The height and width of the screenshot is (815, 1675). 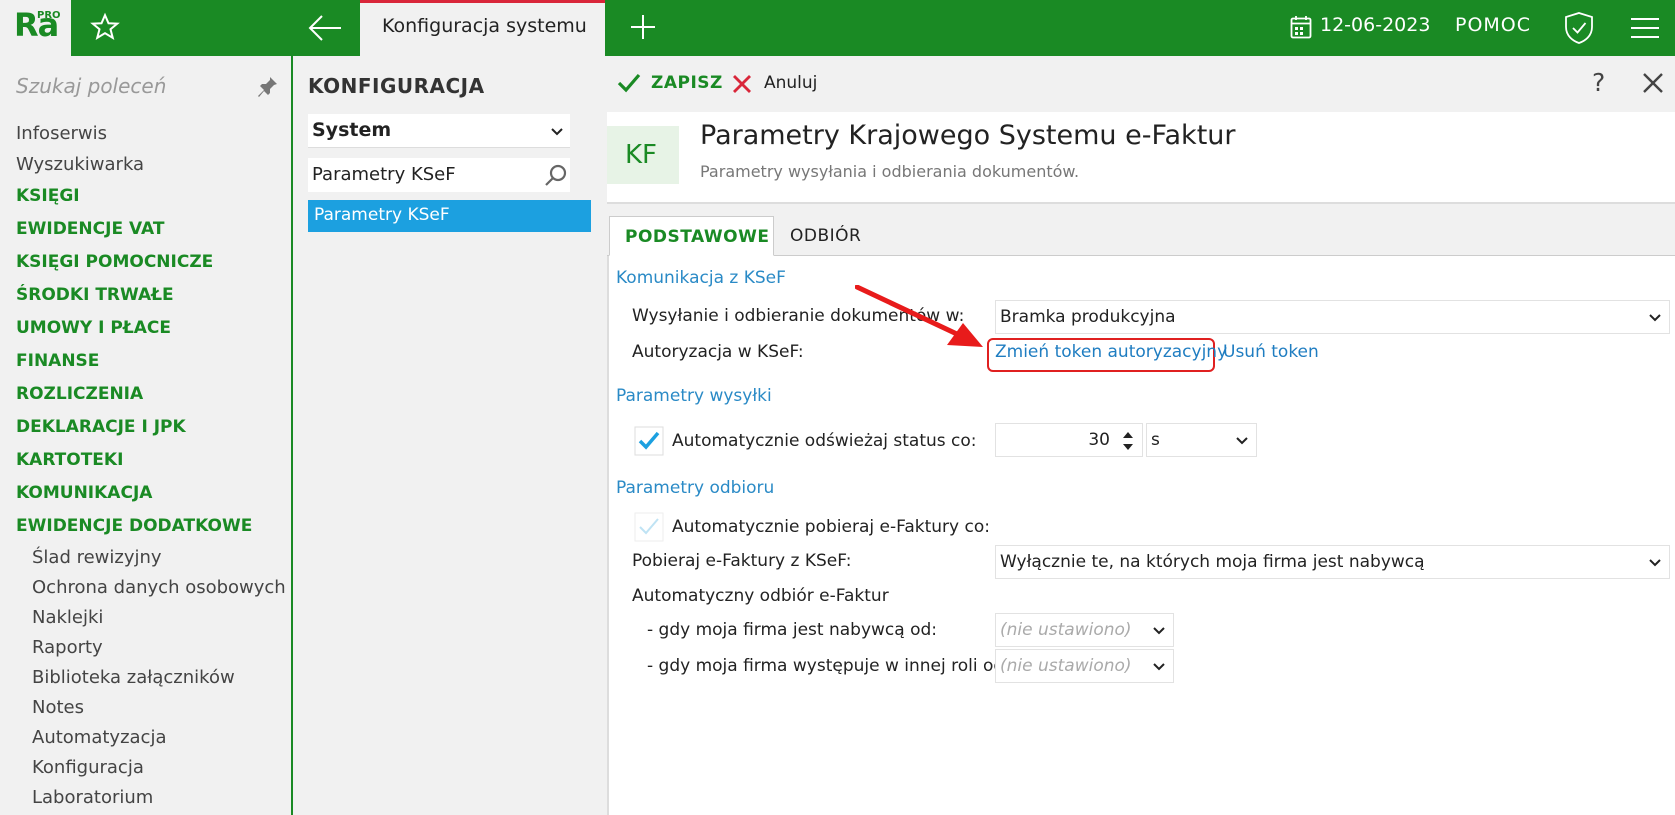 What do you see at coordinates (352, 130) in the screenshot?
I see `config-scope-value: System` at bounding box center [352, 130].